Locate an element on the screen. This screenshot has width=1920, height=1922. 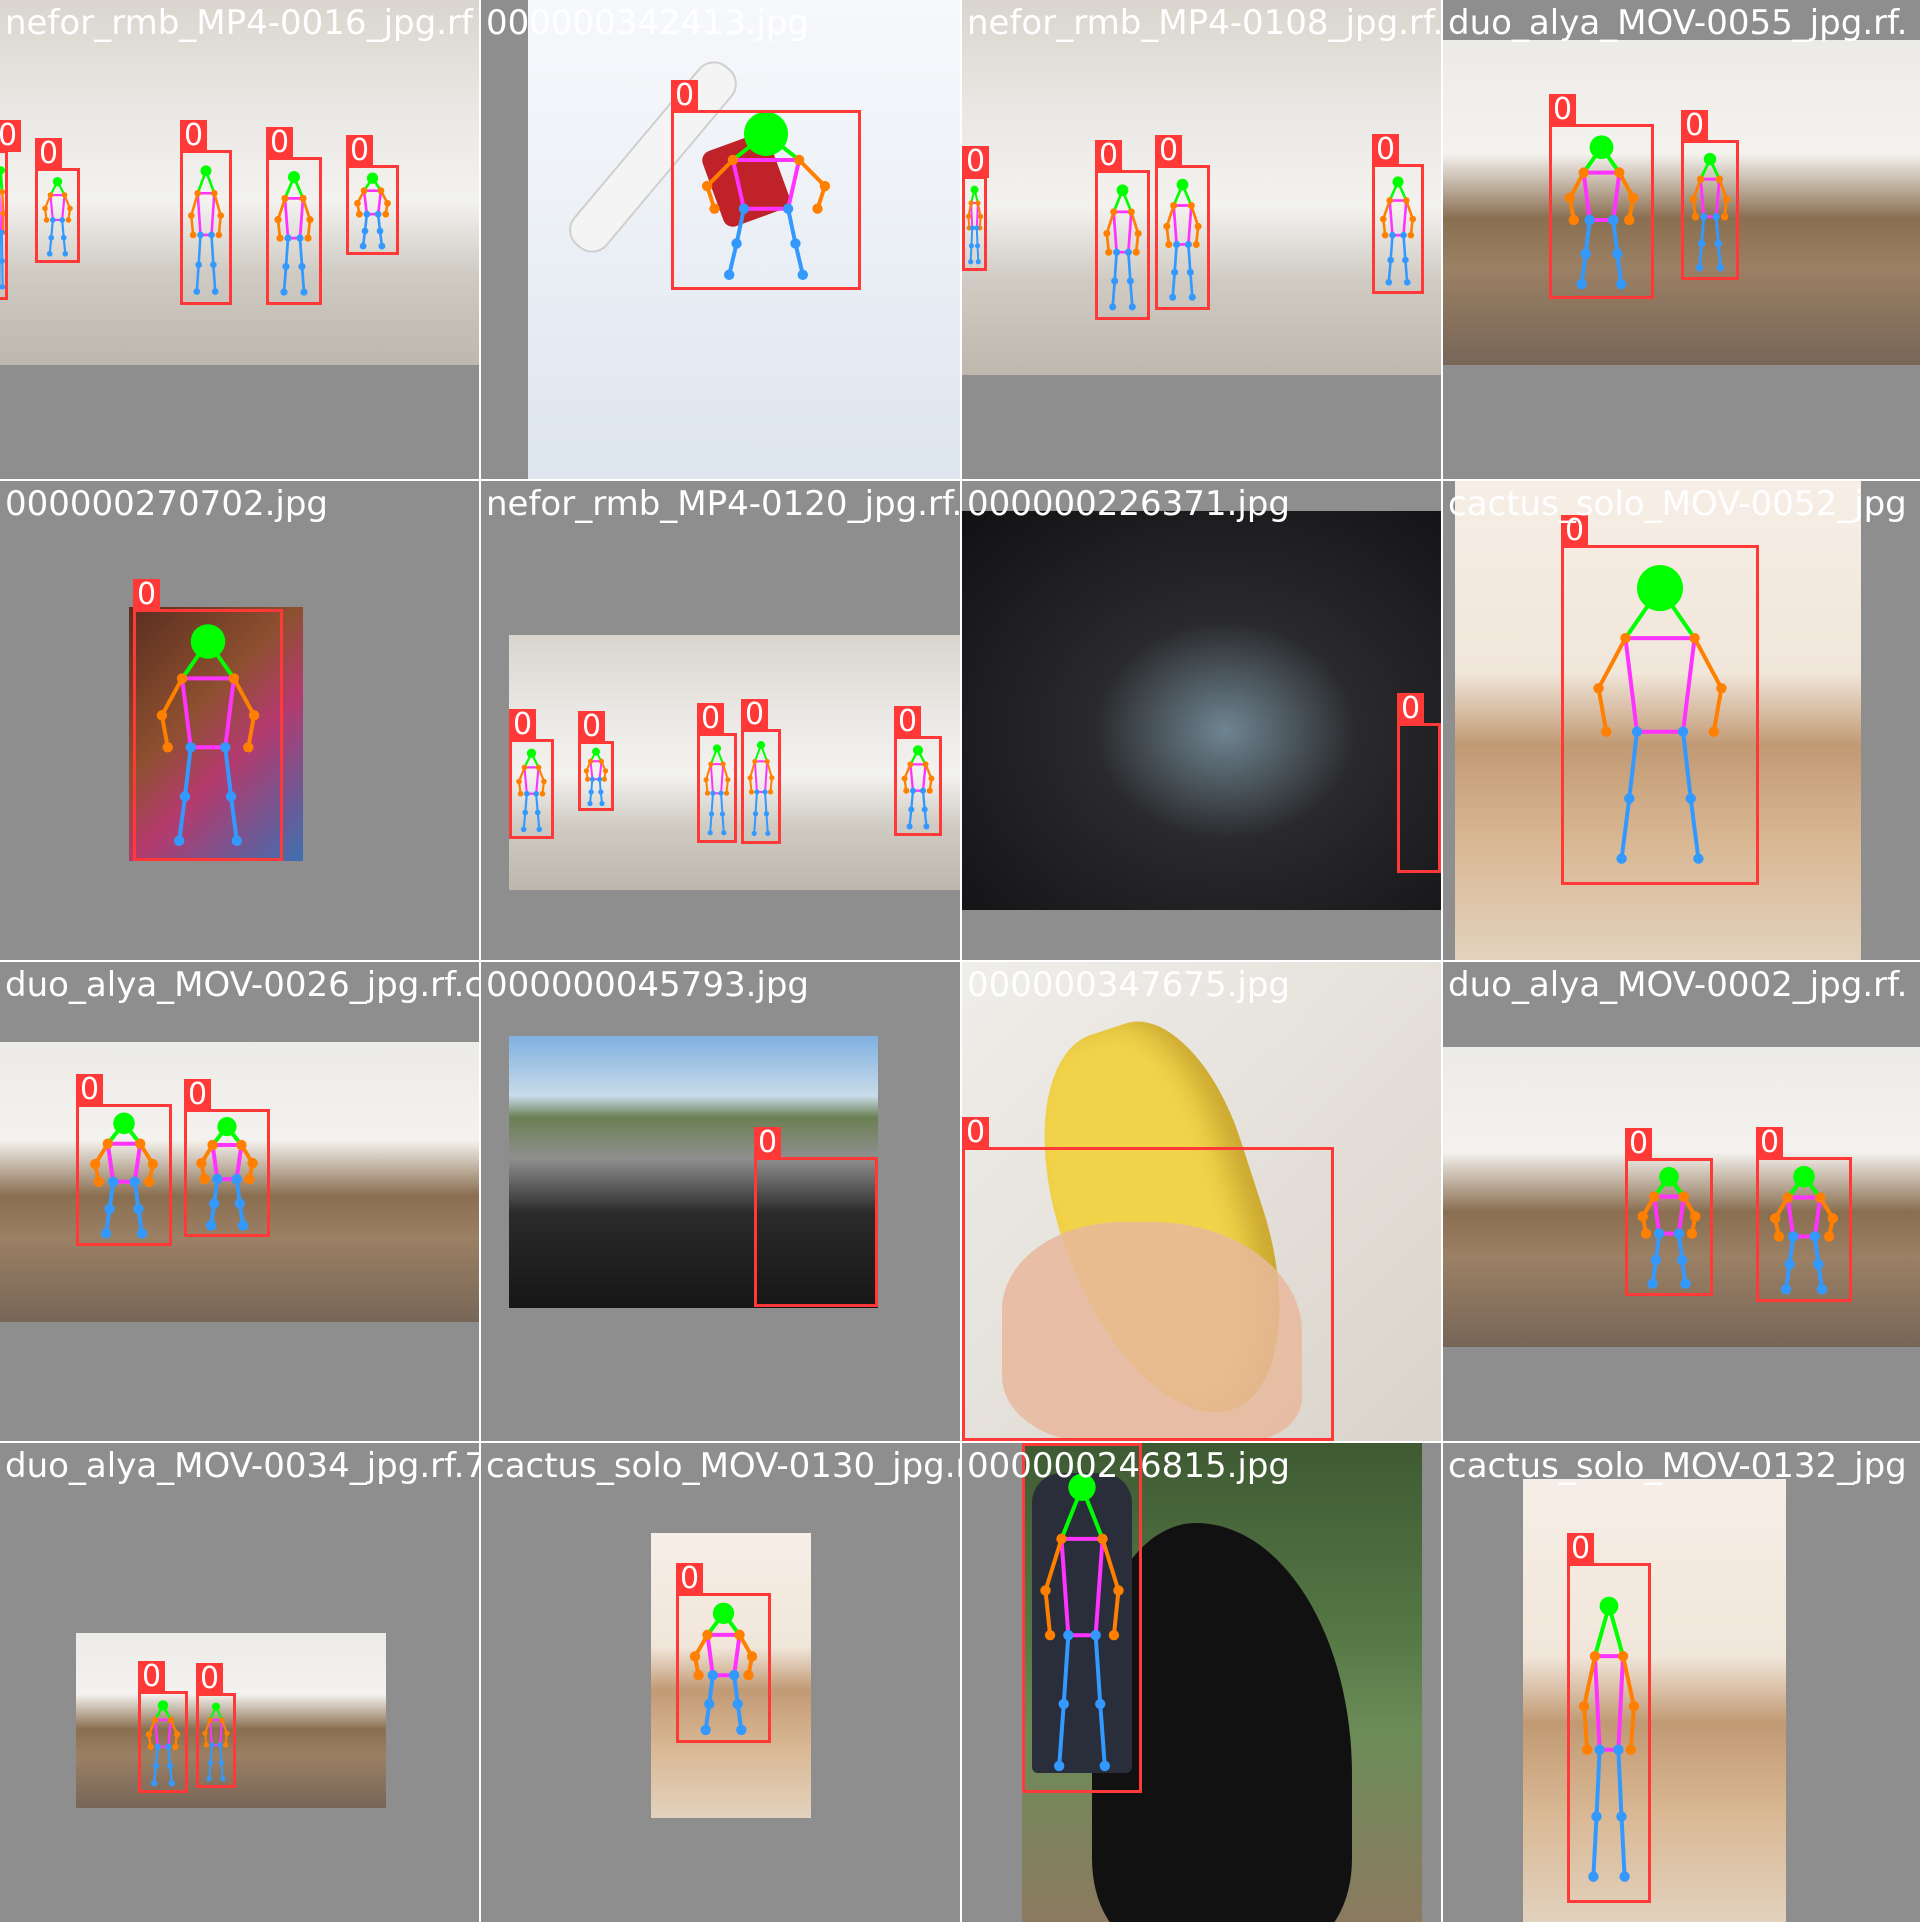
tile-filename: 000000347675.jpg is located at coordinates (1128, 985).